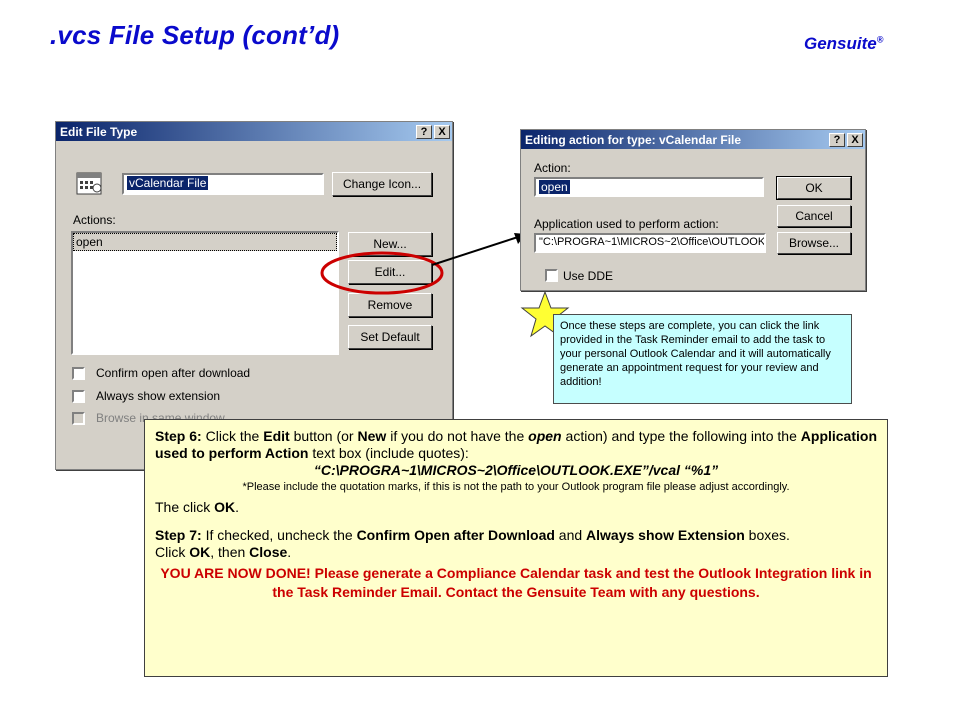  Describe the element at coordinates (78, 418) in the screenshot. I see `browse-same-window-checkbox` at that location.